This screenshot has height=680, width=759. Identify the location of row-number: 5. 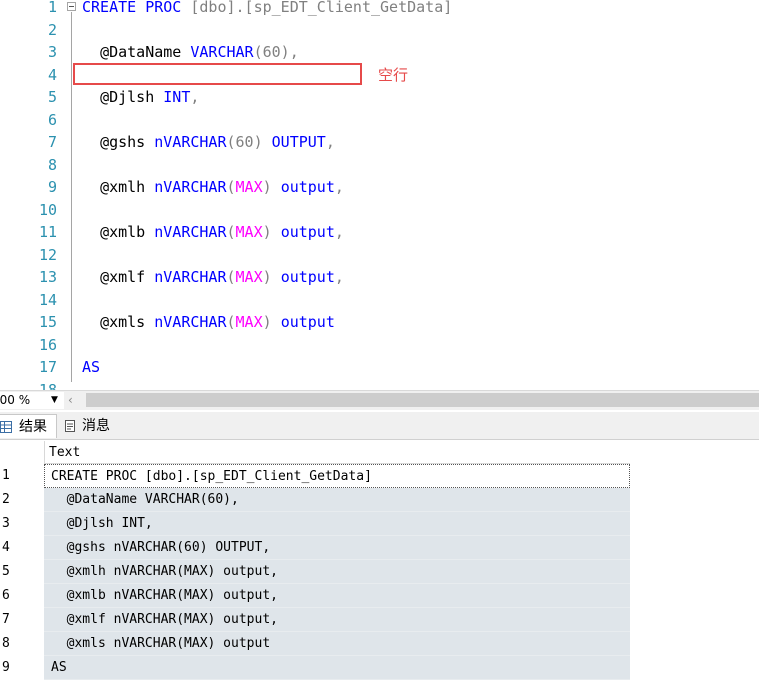
(22, 572).